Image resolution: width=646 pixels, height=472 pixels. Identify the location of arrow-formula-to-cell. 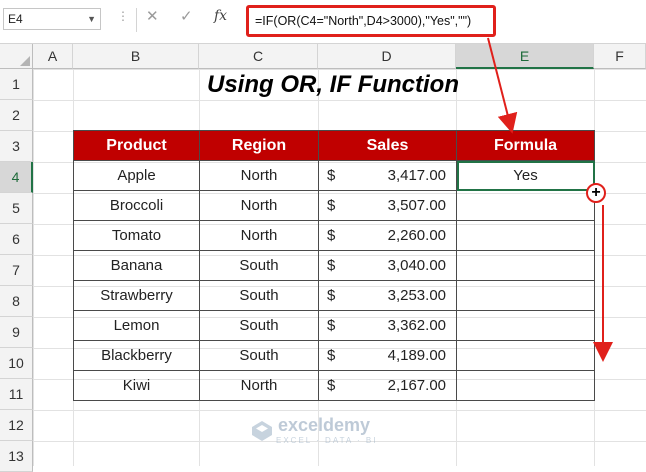
(502, 85).